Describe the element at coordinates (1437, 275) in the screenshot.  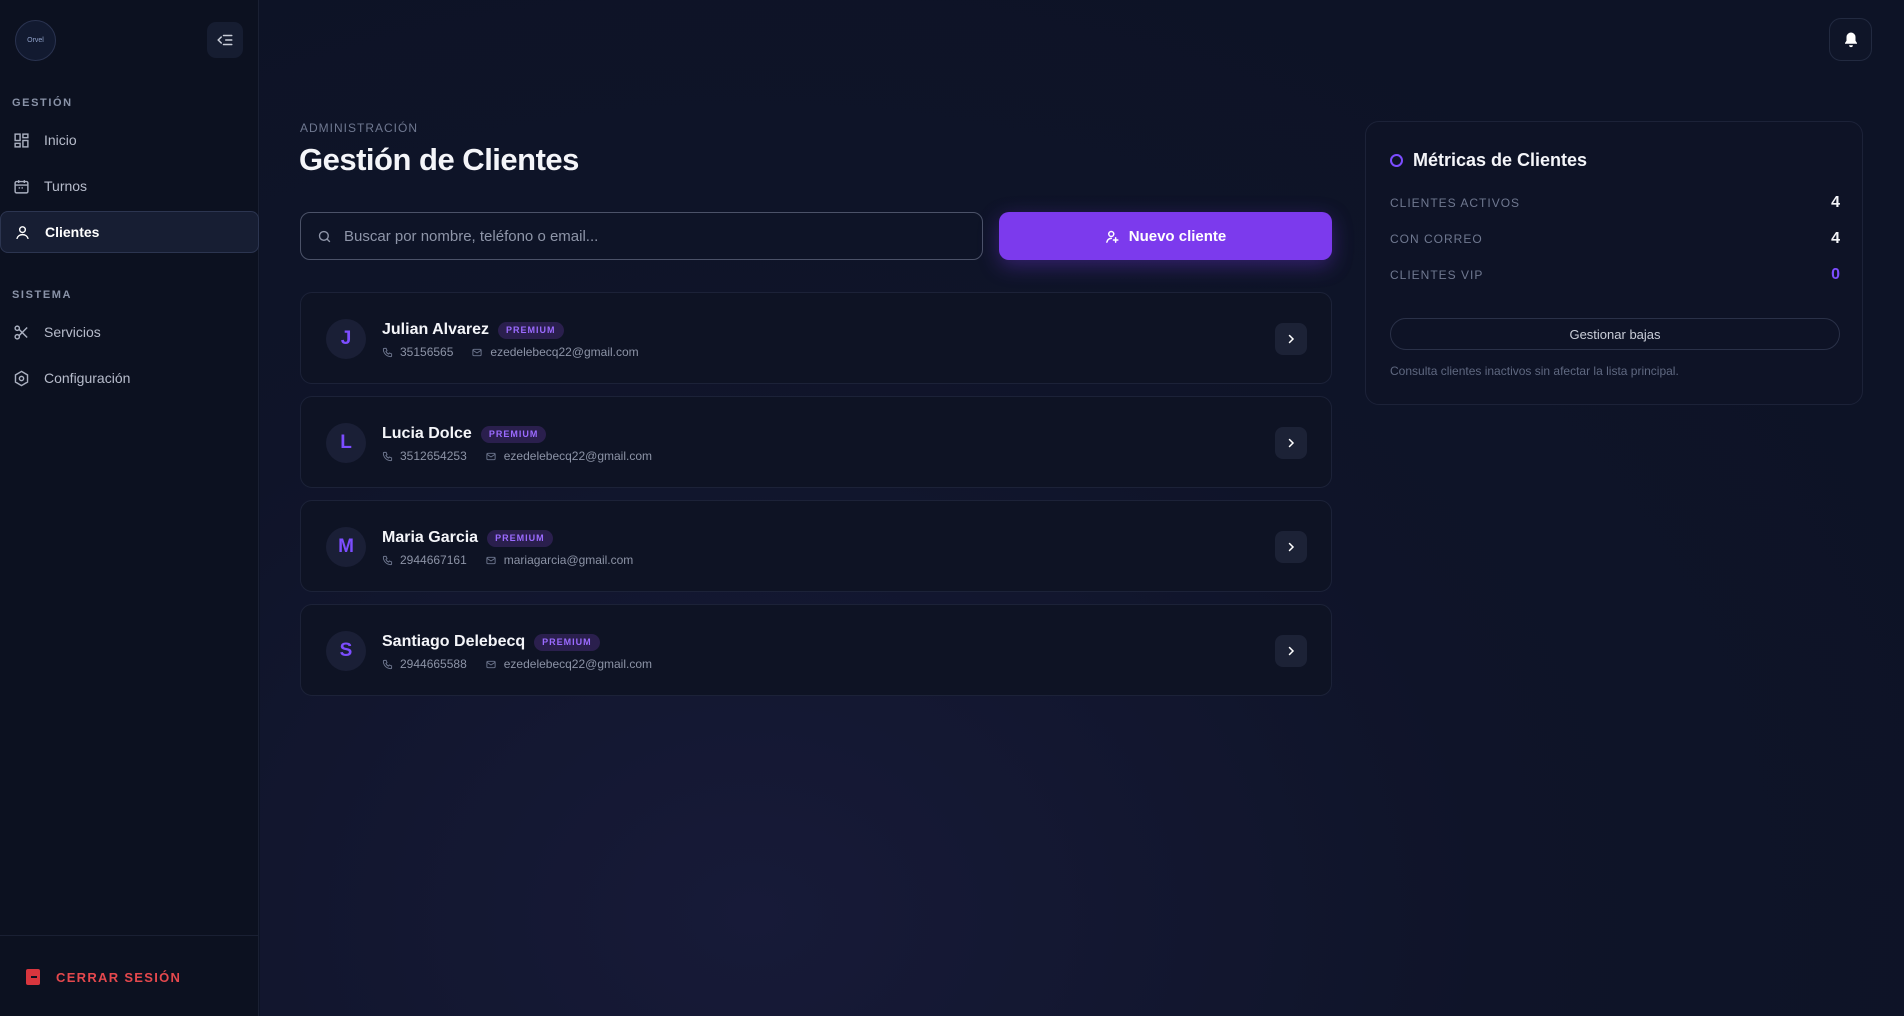
I see `metric-label: CLIENTES VIP` at that location.